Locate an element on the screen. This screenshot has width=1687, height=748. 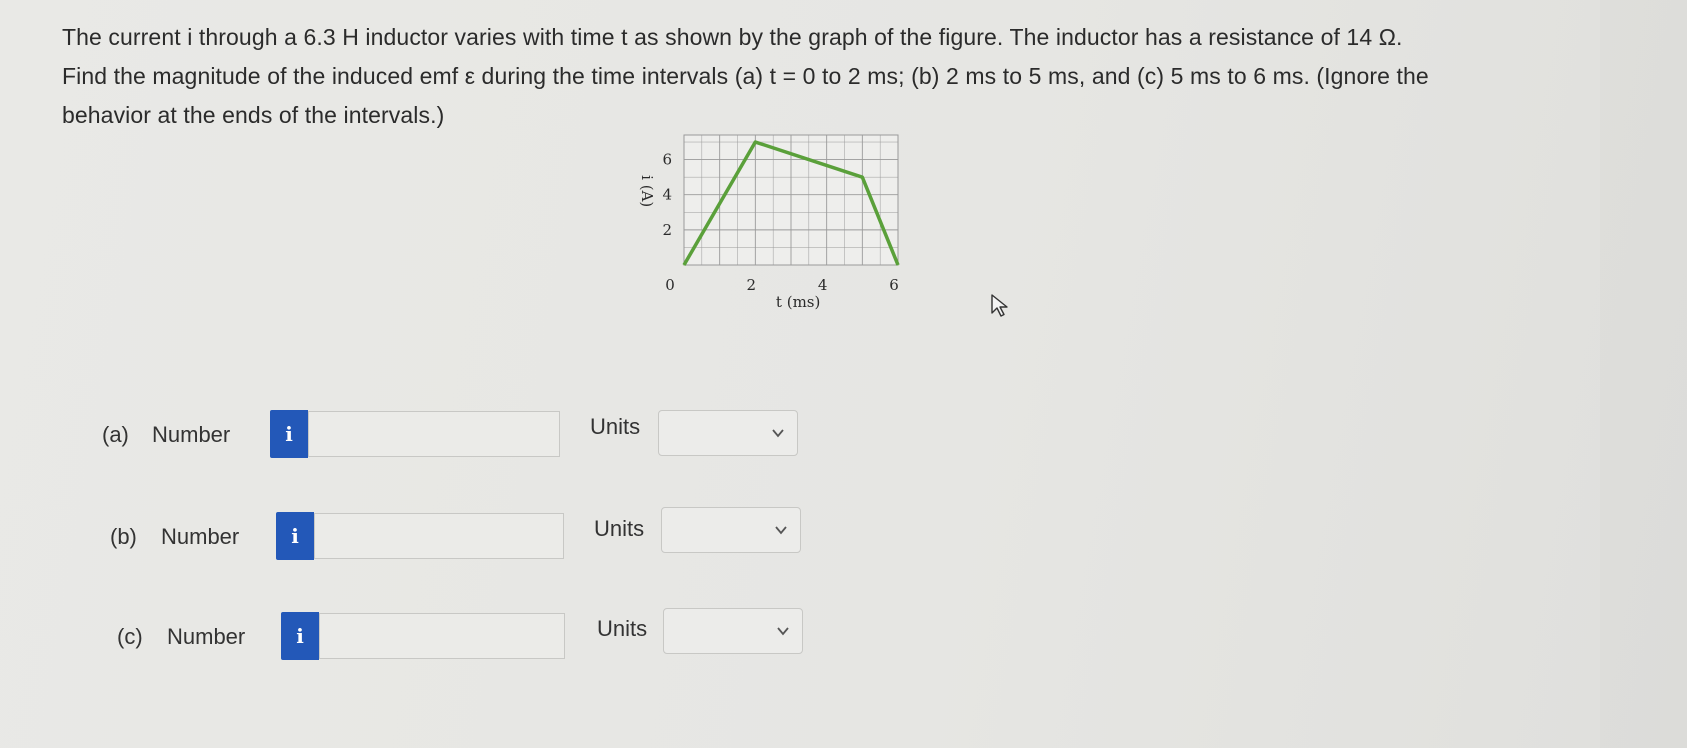
units-label-b: Units is located at coordinates (619, 528).